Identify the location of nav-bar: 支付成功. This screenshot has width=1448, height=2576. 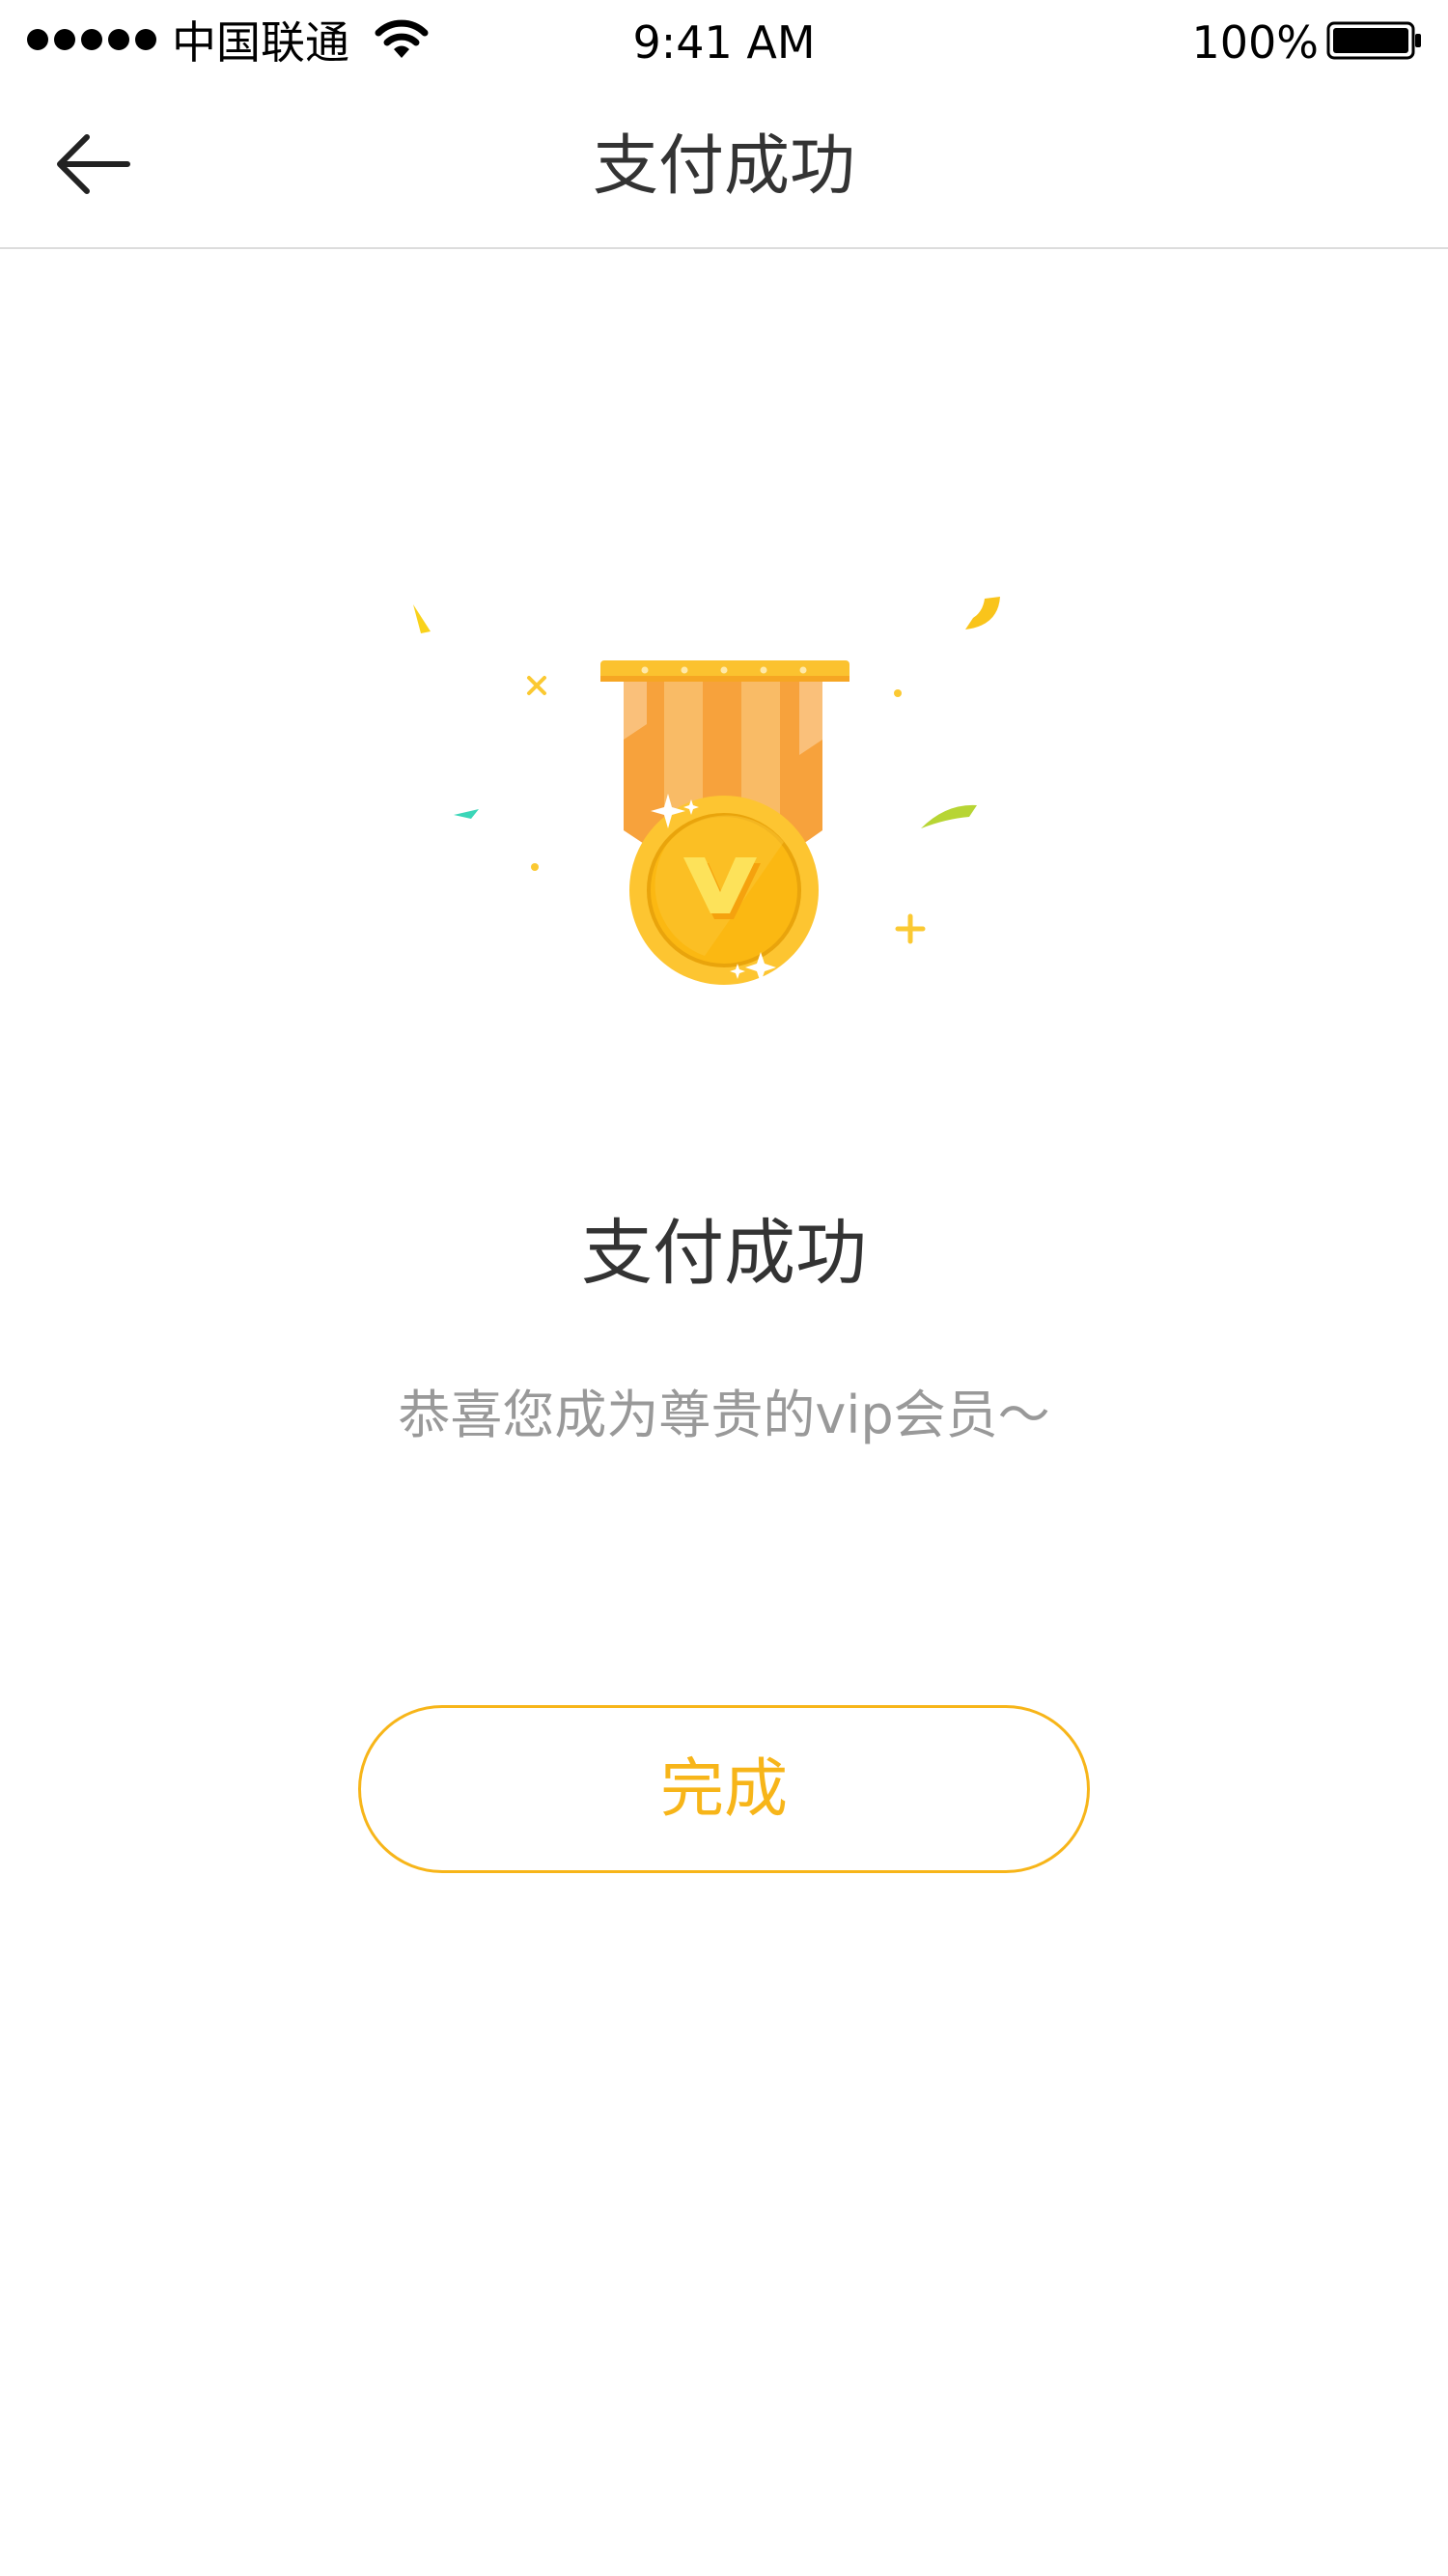
(724, 165).